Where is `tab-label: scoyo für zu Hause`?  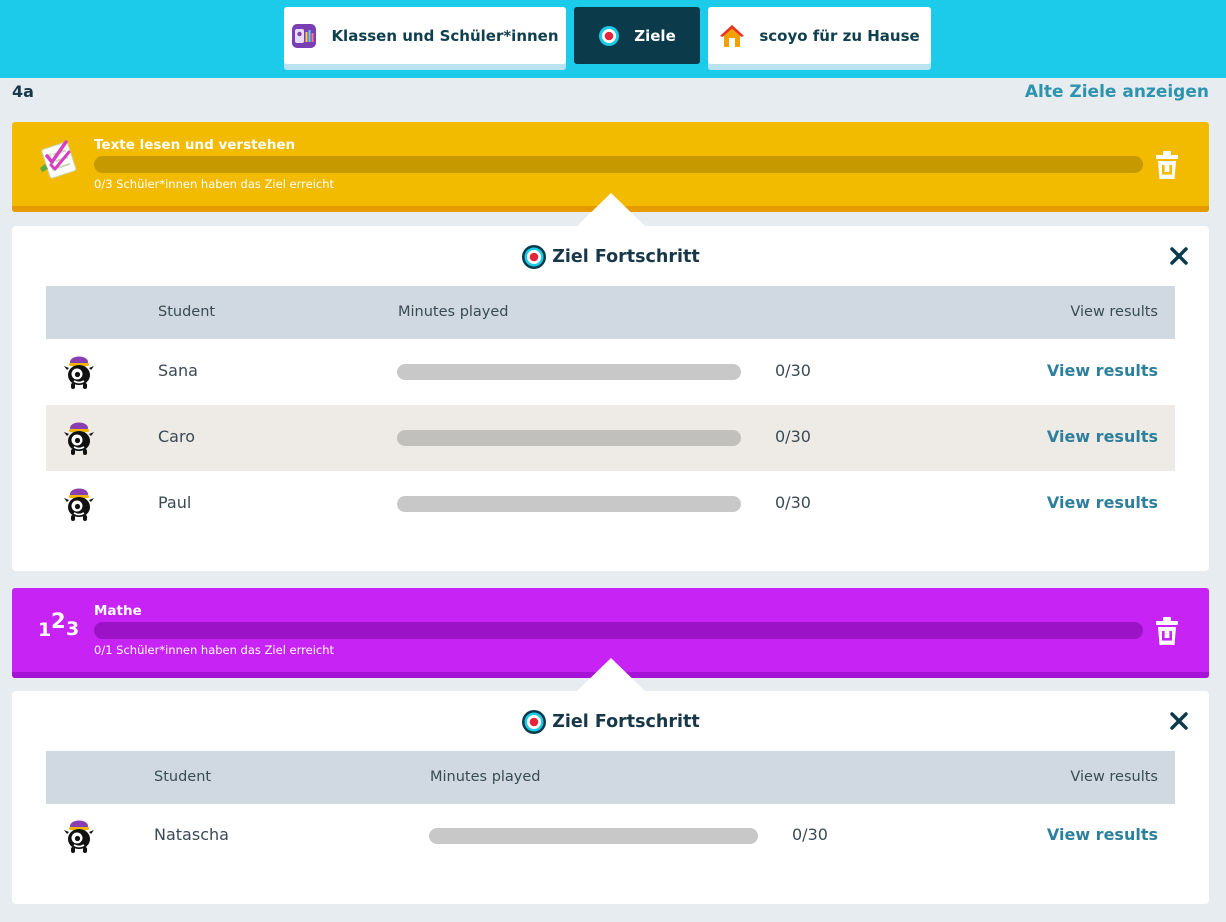 tab-label: scoyo für zu Hause is located at coordinates (839, 35).